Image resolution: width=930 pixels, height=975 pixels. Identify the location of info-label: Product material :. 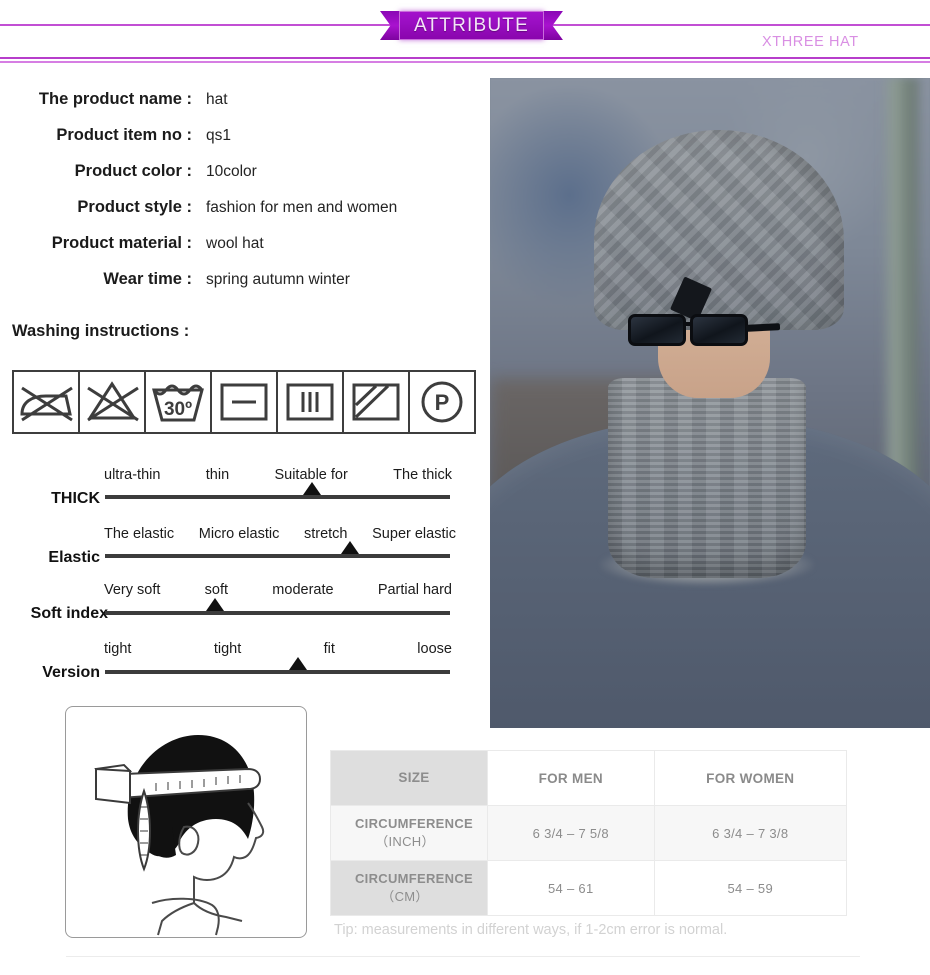
(121, 243).